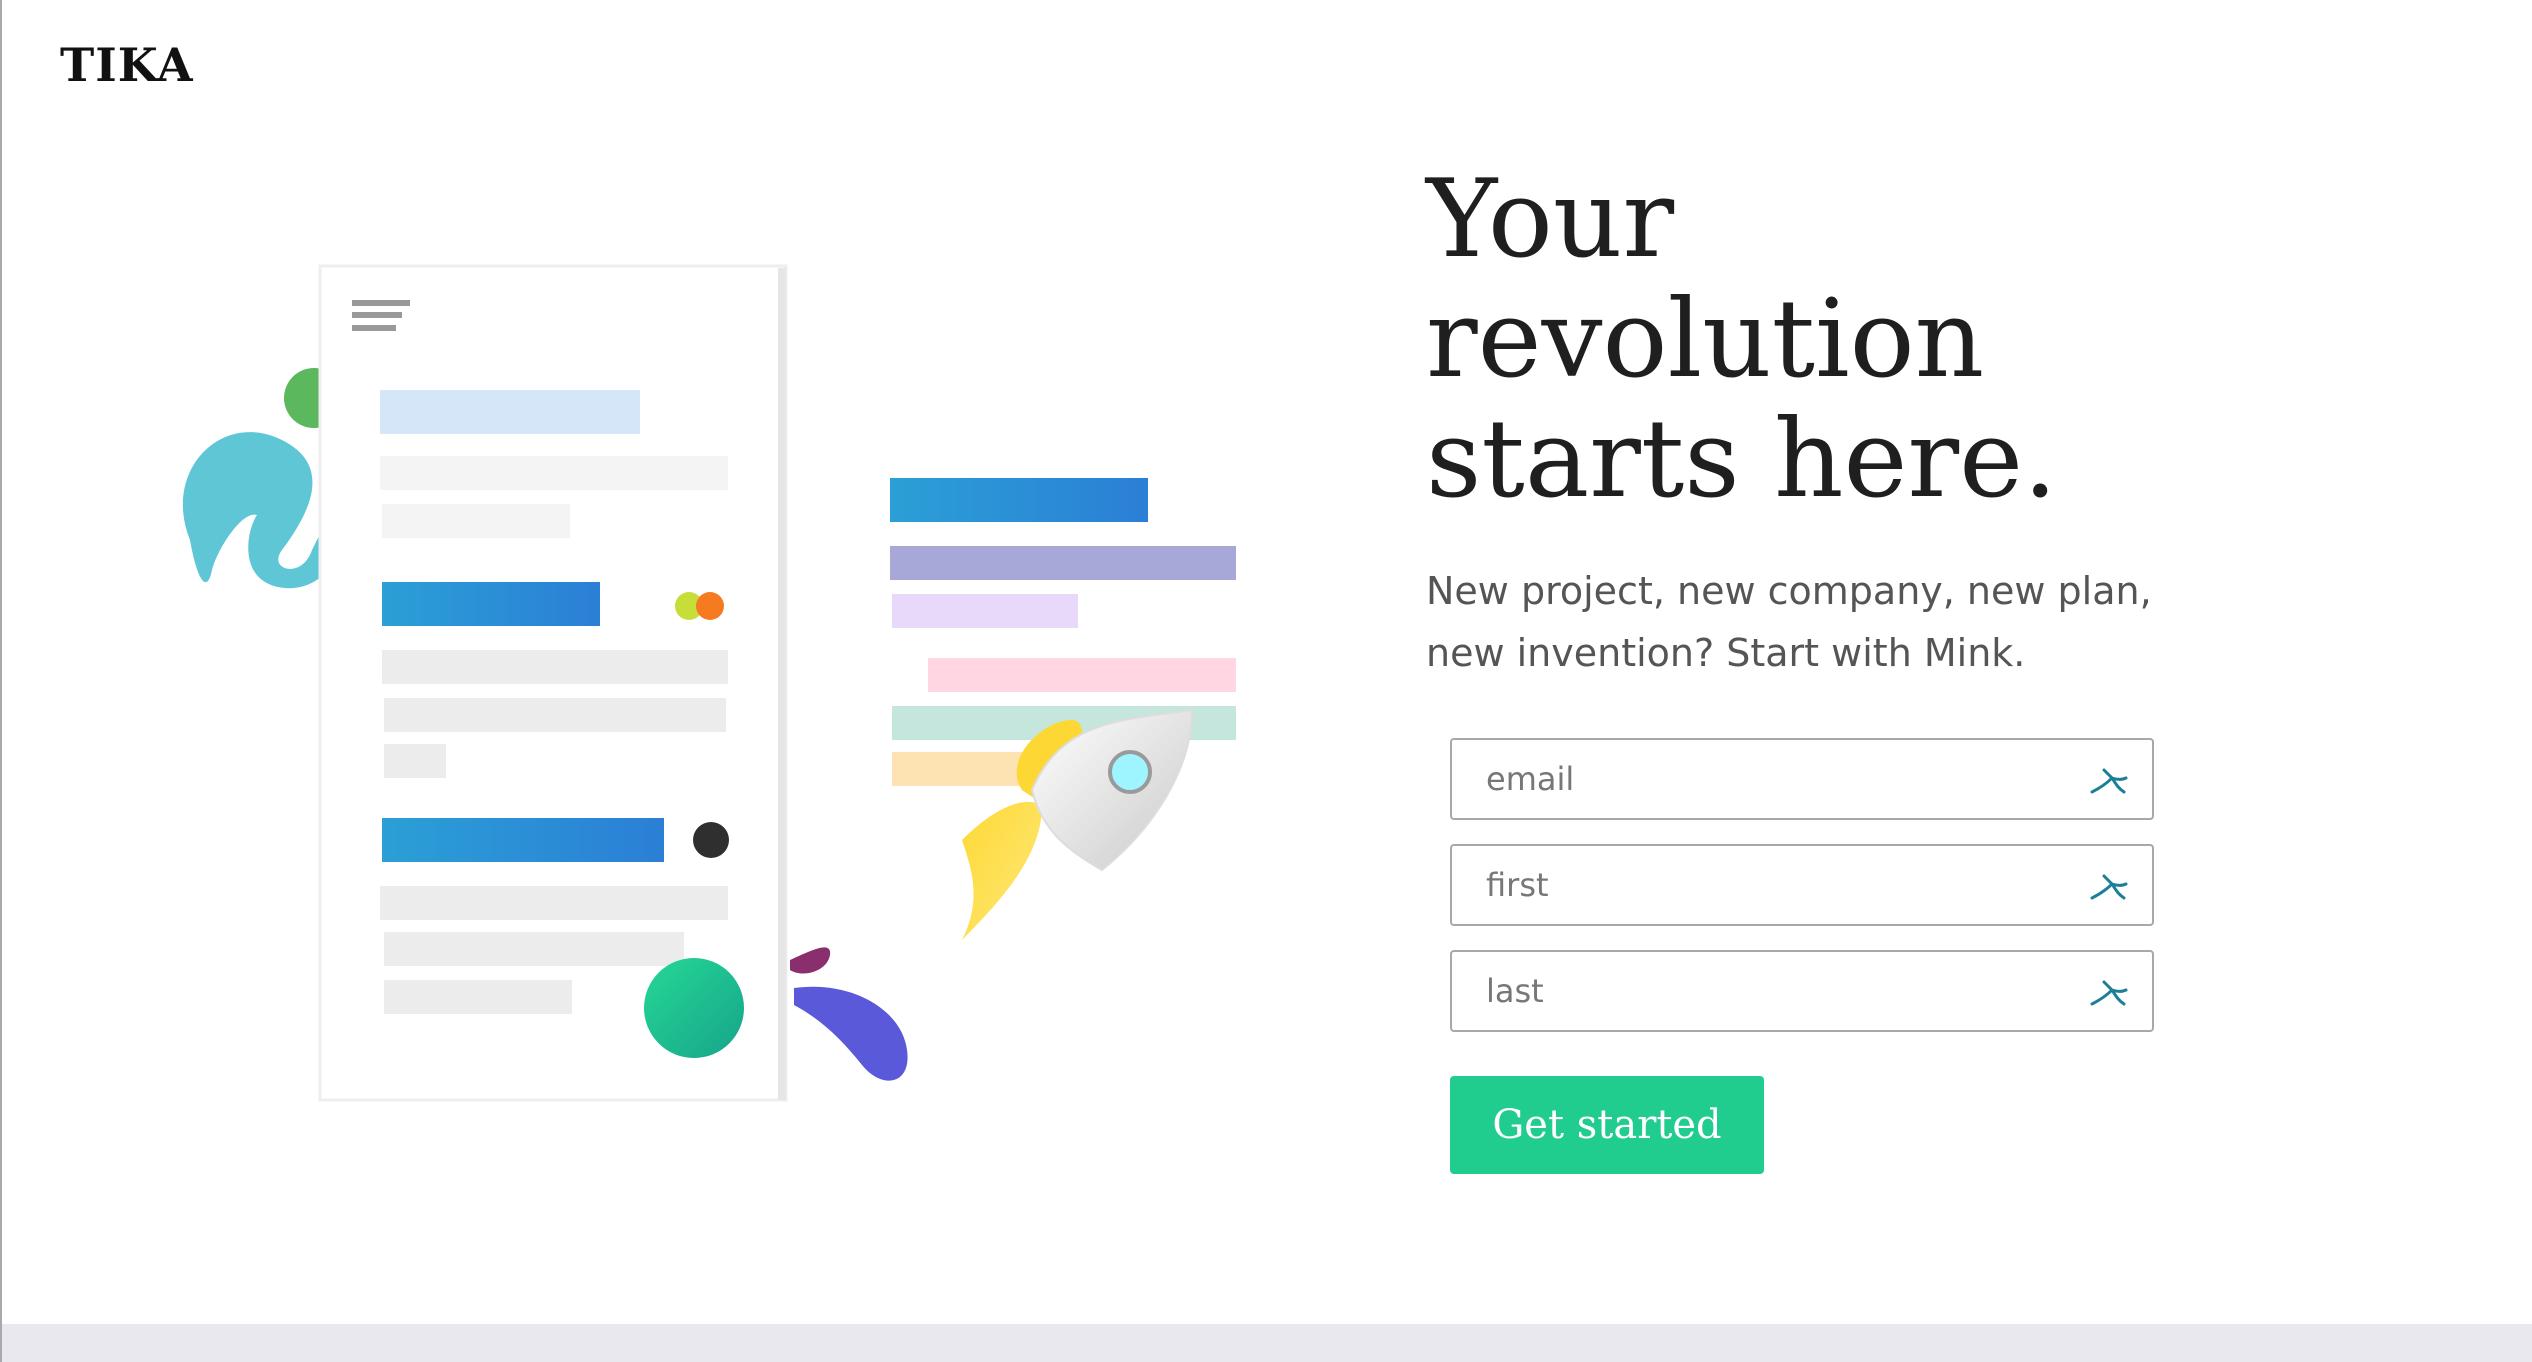 The width and height of the screenshot is (2532, 1362). I want to click on hero-title-line: starts here., so click(1742, 459).